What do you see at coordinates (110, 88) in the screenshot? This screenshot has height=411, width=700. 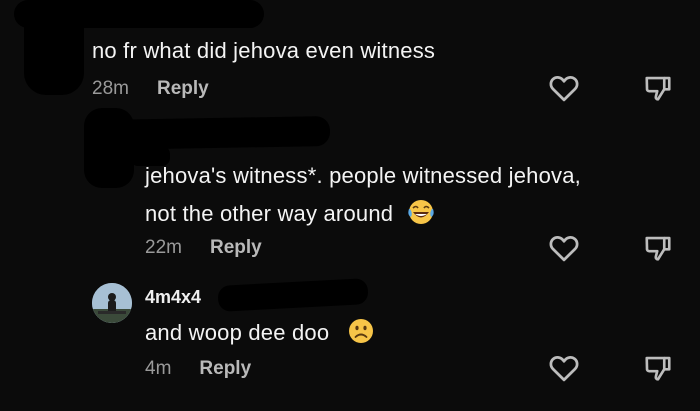 I see `comment-time: 28m` at bounding box center [110, 88].